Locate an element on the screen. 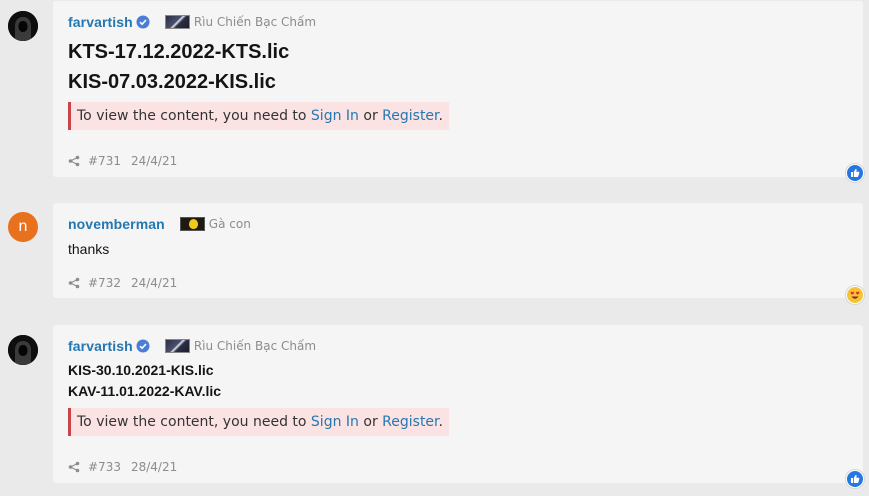 The image size is (869, 496). post-footer: #733 28/4/21 is located at coordinates (122, 467).